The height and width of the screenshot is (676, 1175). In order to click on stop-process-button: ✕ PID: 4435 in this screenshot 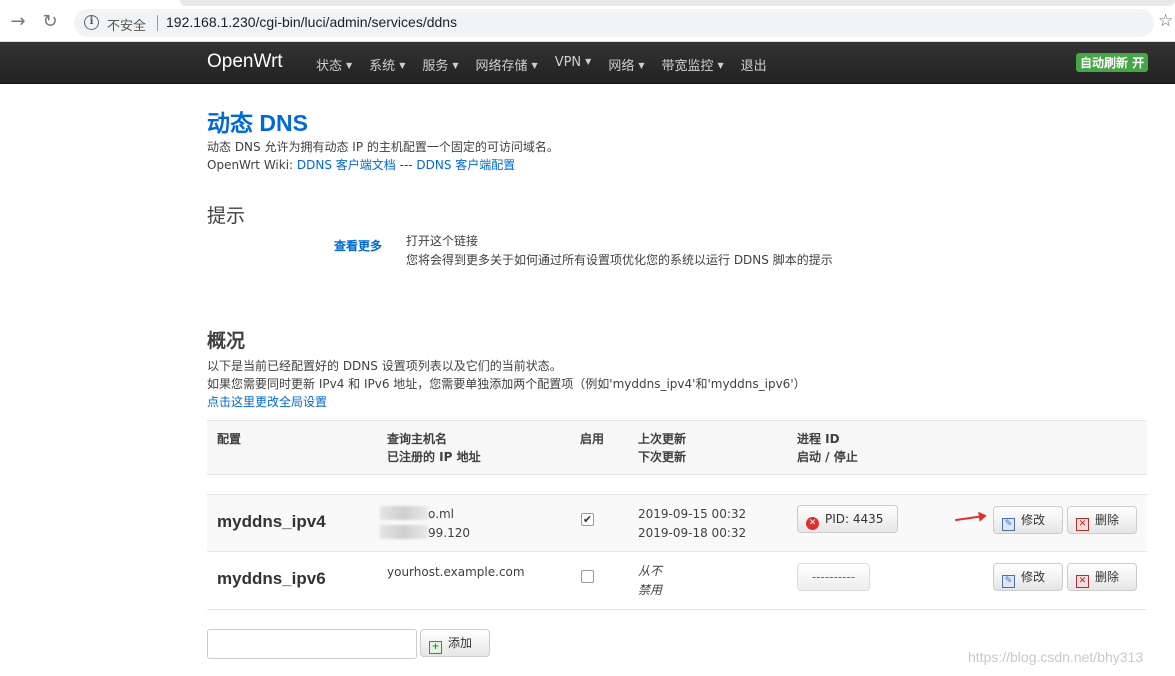, I will do `click(847, 519)`.